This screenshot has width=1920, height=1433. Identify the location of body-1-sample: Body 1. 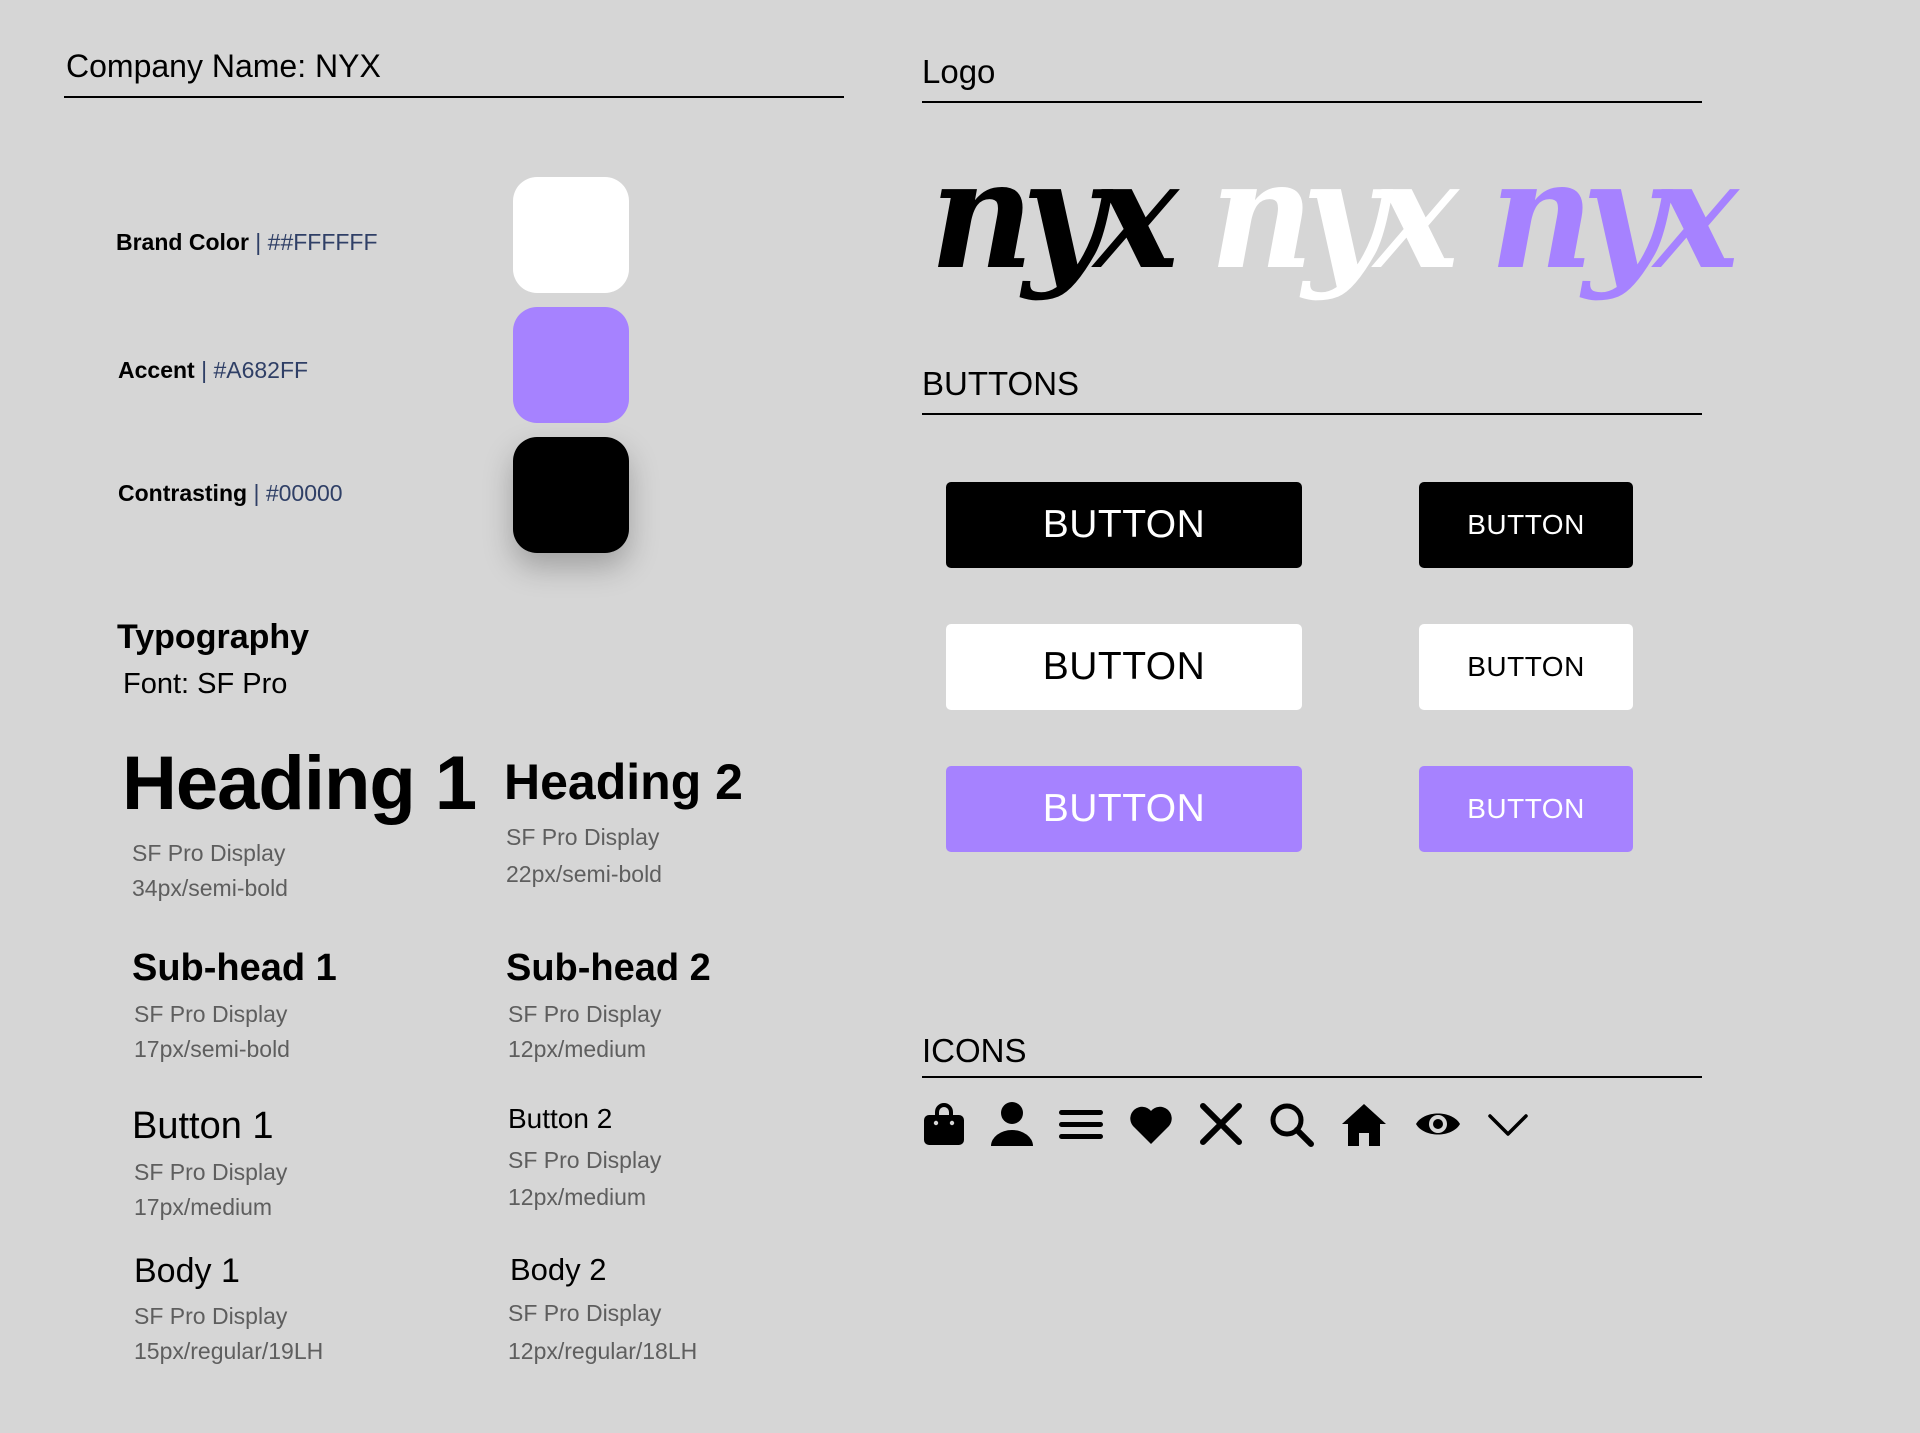
(187, 1271).